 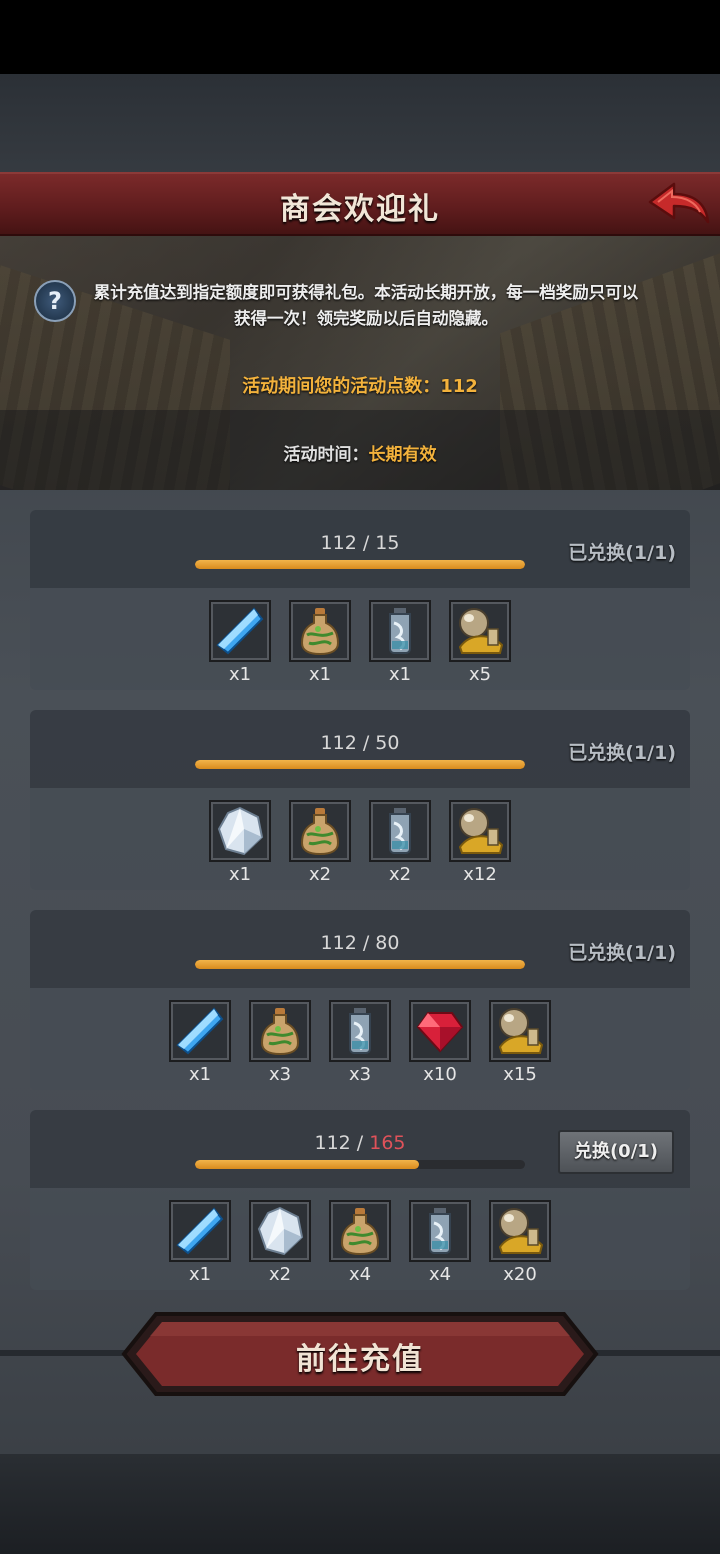 What do you see at coordinates (360, 37) in the screenshot?
I see `status-bar` at bounding box center [360, 37].